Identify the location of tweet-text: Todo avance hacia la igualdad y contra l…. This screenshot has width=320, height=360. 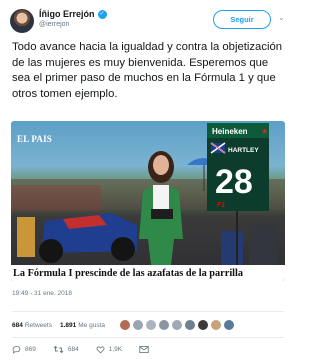
(147, 70).